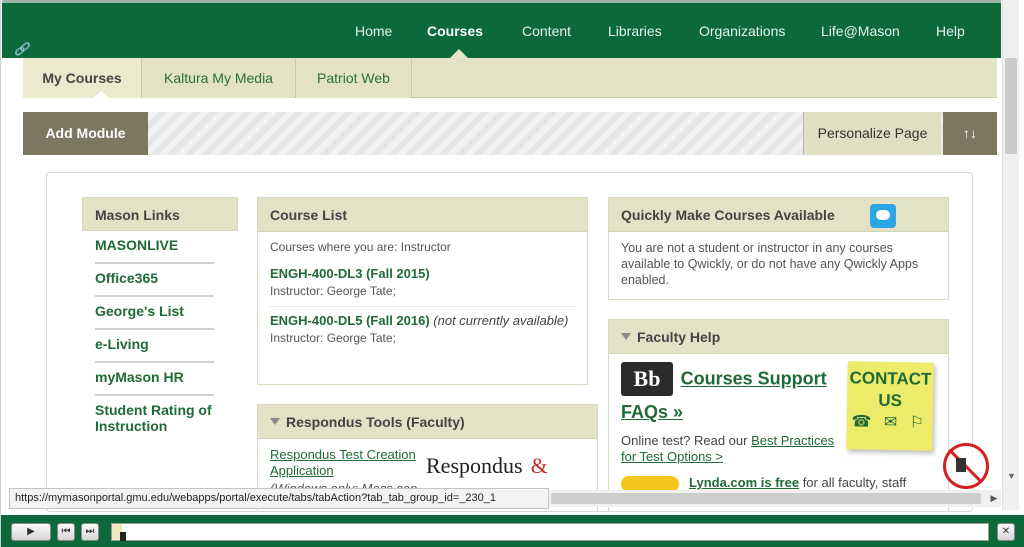 This screenshot has height=547, width=1024. Describe the element at coordinates (635, 31) in the screenshot. I see `nav-libraries: Libraries` at that location.